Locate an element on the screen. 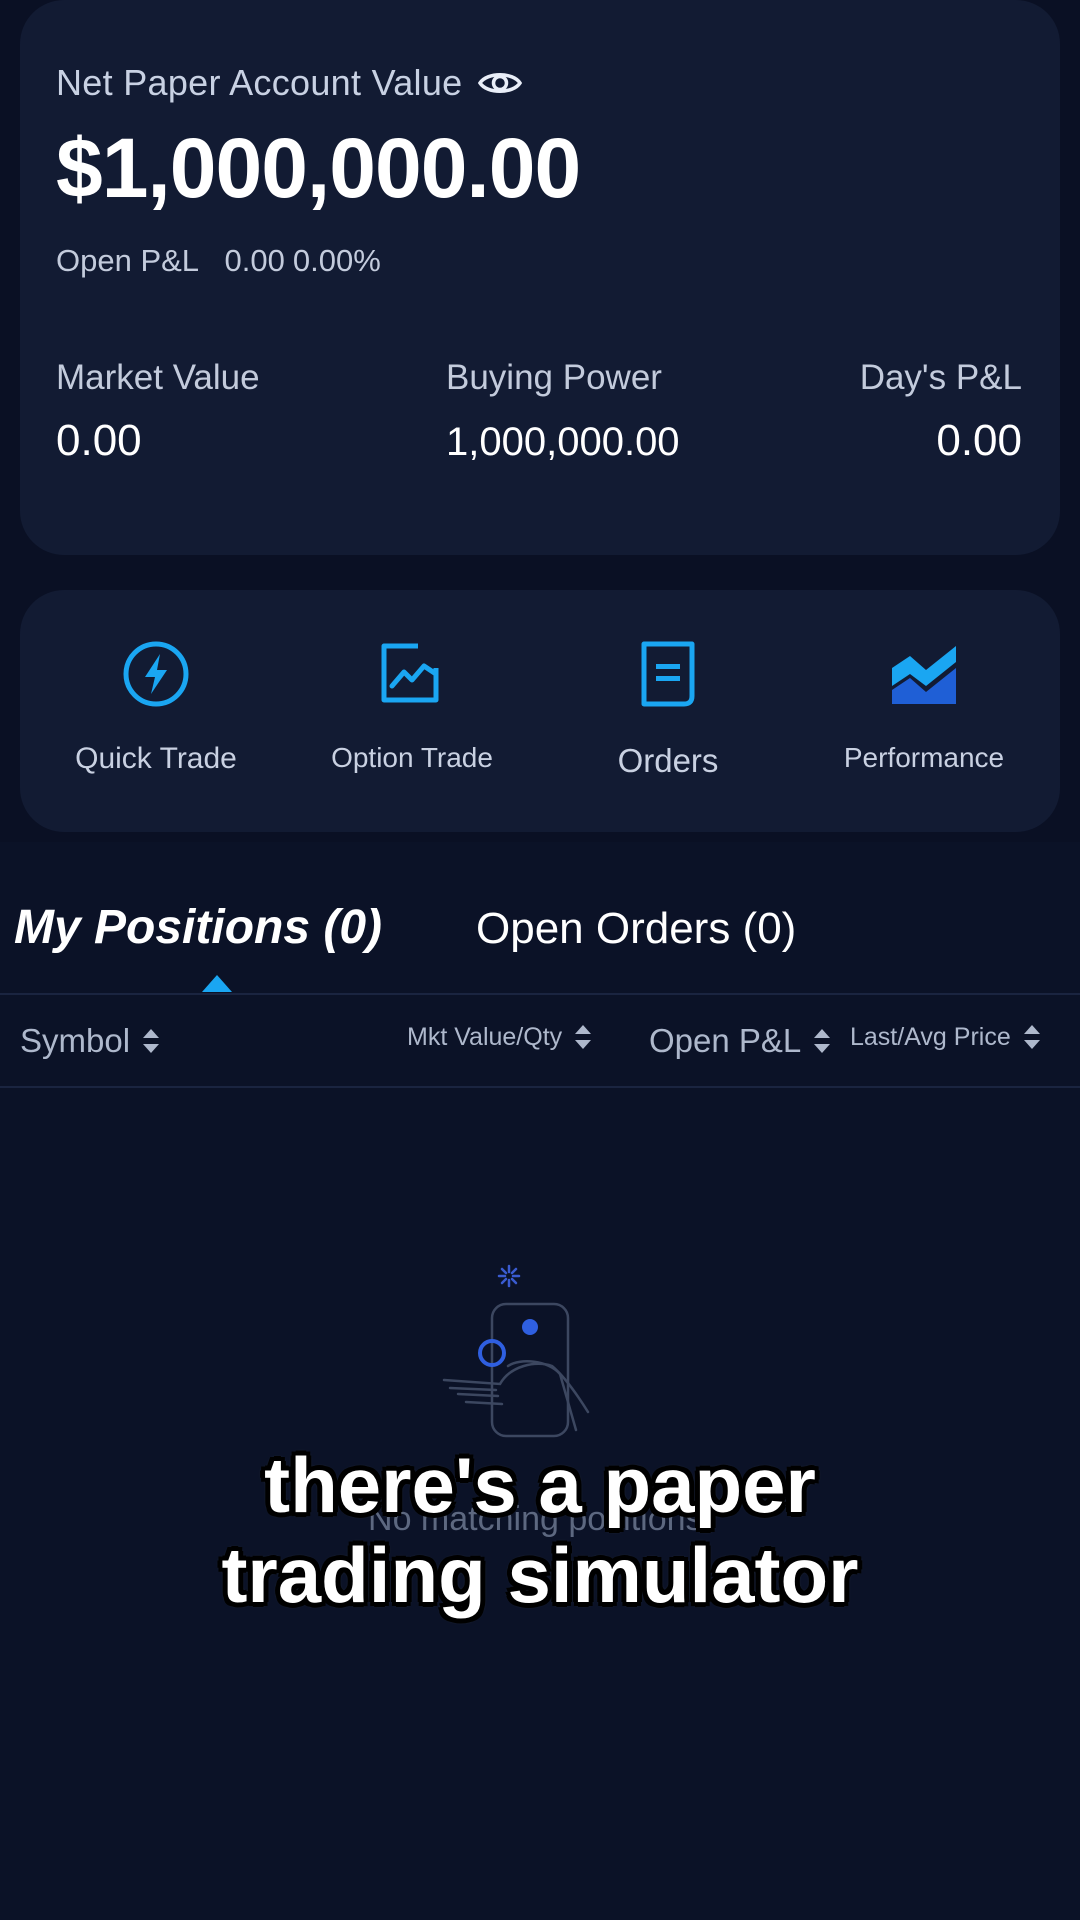 Image resolution: width=1080 pixels, height=1920 pixels. account-value-label-row: Net Paper Account Value is located at coordinates (289, 83).